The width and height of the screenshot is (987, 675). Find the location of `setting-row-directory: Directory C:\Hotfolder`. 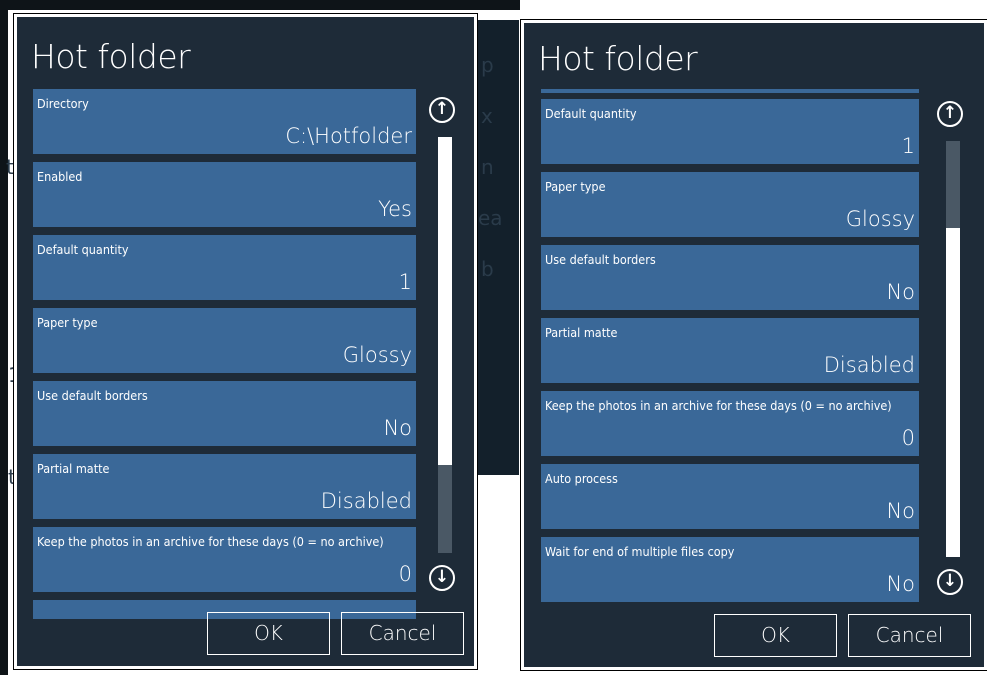

setting-row-directory: Directory C:\Hotfolder is located at coordinates (224, 121).